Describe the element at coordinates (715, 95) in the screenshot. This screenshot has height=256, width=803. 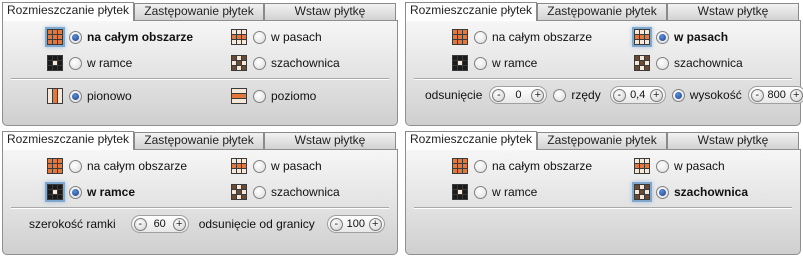
I see `height-label: wysokość` at that location.